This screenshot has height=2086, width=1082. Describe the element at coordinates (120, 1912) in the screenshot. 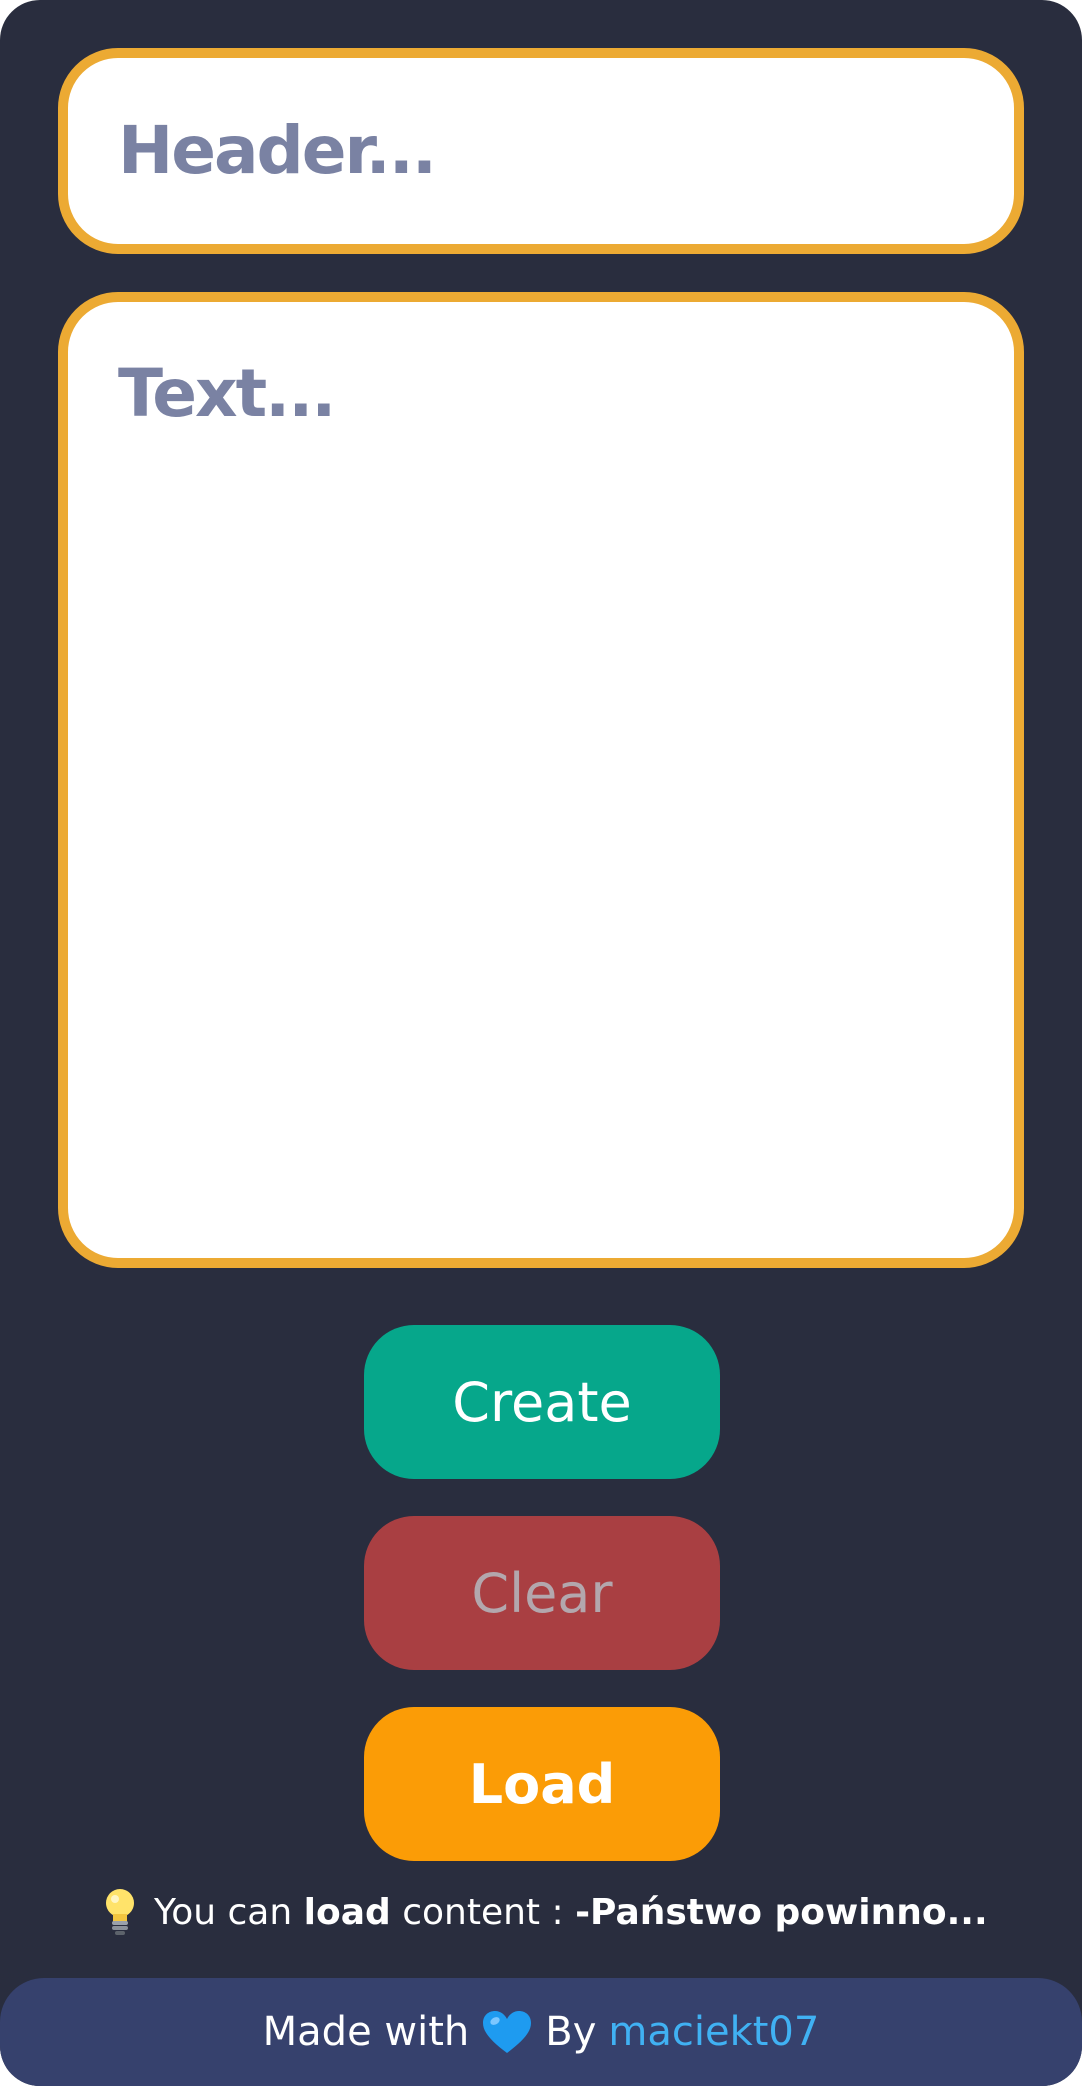

I see `lightbulb-icon` at that location.